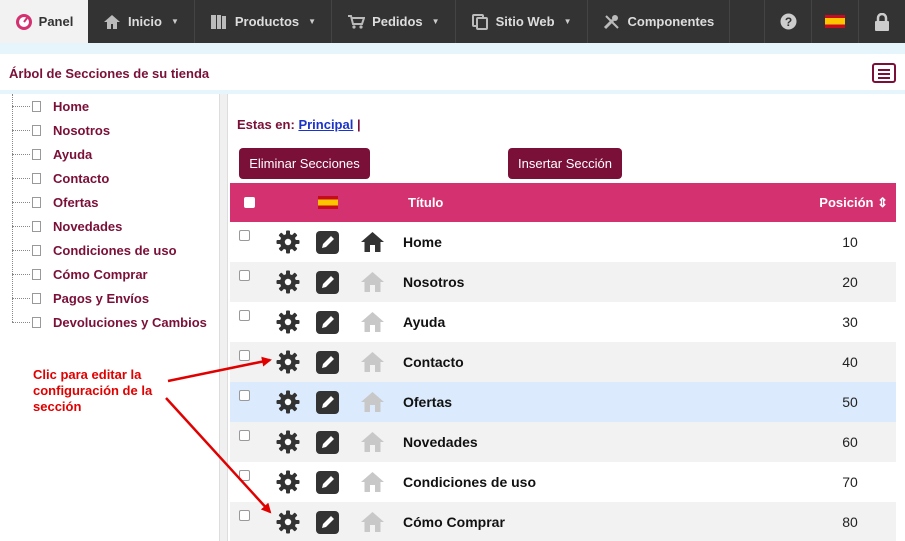  What do you see at coordinates (223, 317) in the screenshot?
I see `tree-scrollbar` at bounding box center [223, 317].